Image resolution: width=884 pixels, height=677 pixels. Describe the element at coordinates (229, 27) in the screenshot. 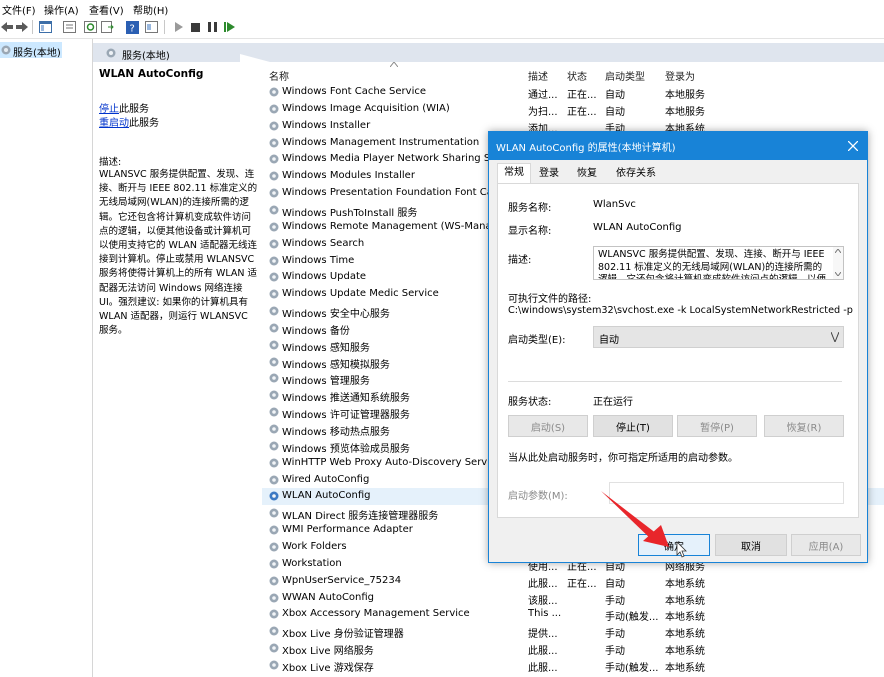

I see `restart-service-icon` at that location.